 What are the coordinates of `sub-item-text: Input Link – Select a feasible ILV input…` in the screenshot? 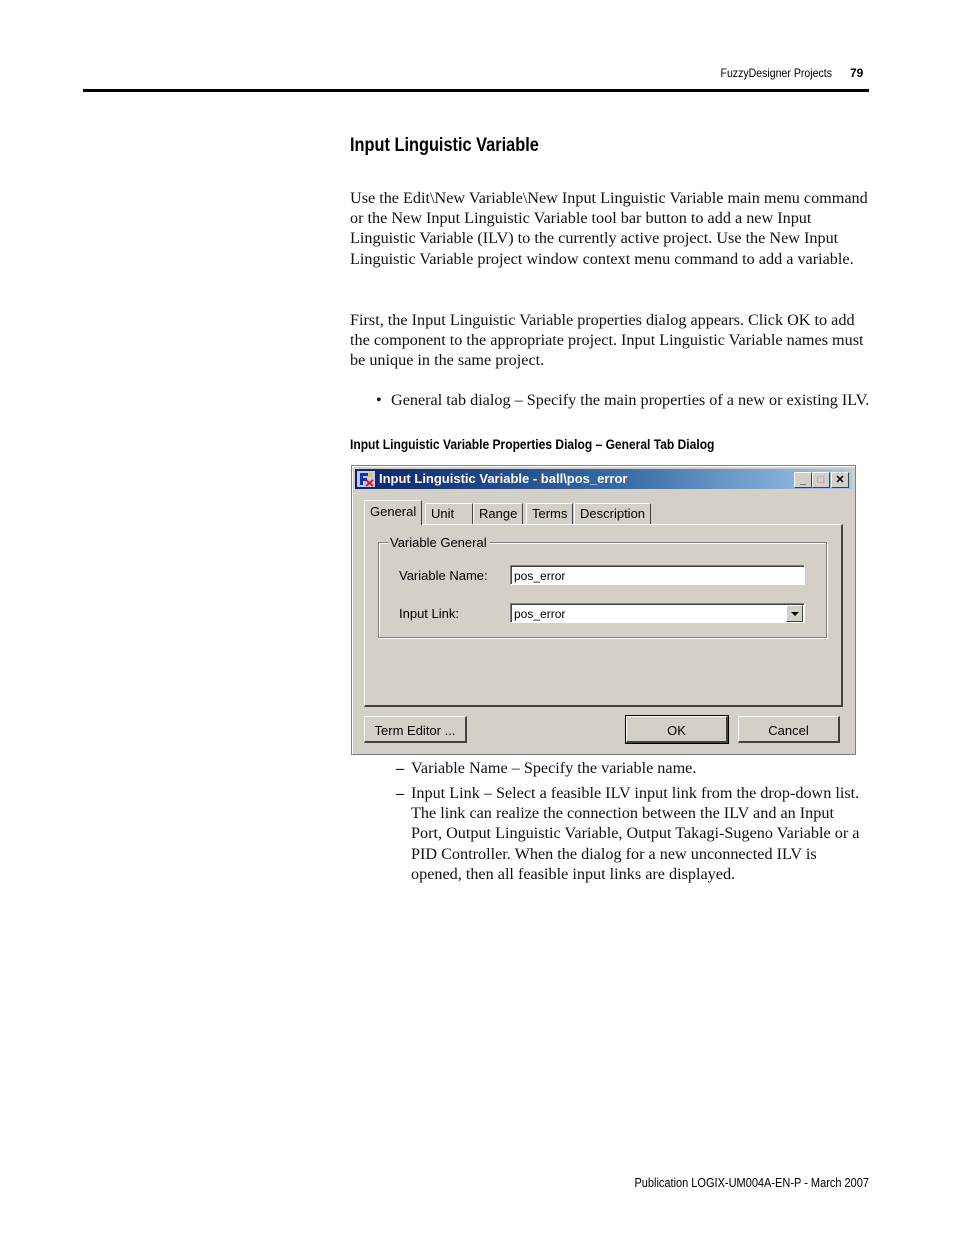 It's located at (635, 833).